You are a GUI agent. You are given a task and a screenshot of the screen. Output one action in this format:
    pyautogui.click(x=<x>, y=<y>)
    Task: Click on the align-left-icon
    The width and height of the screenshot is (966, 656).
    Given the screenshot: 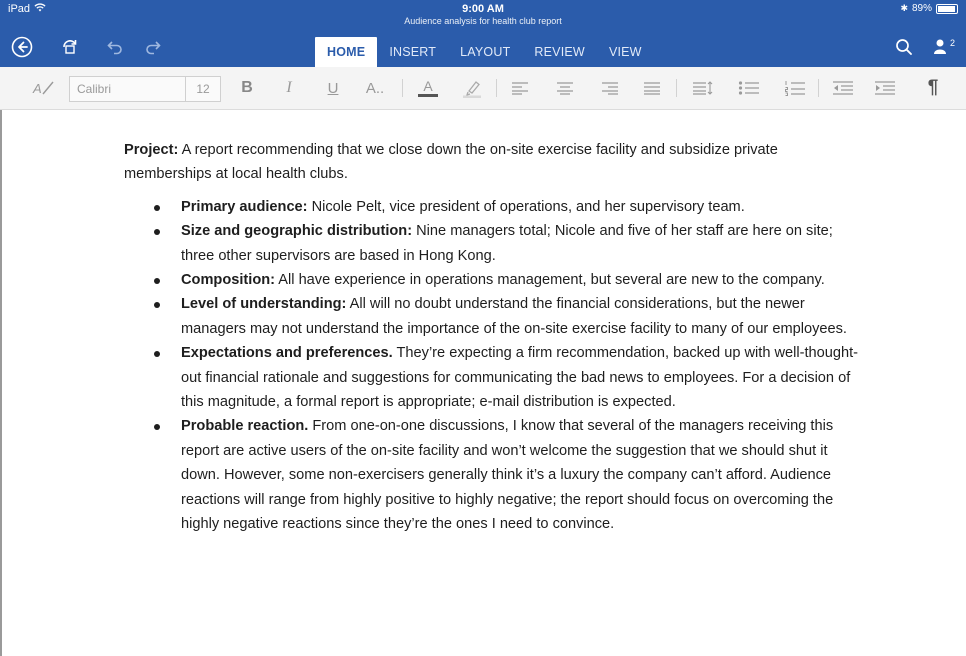 What is the action you would take?
    pyautogui.click(x=520, y=88)
    